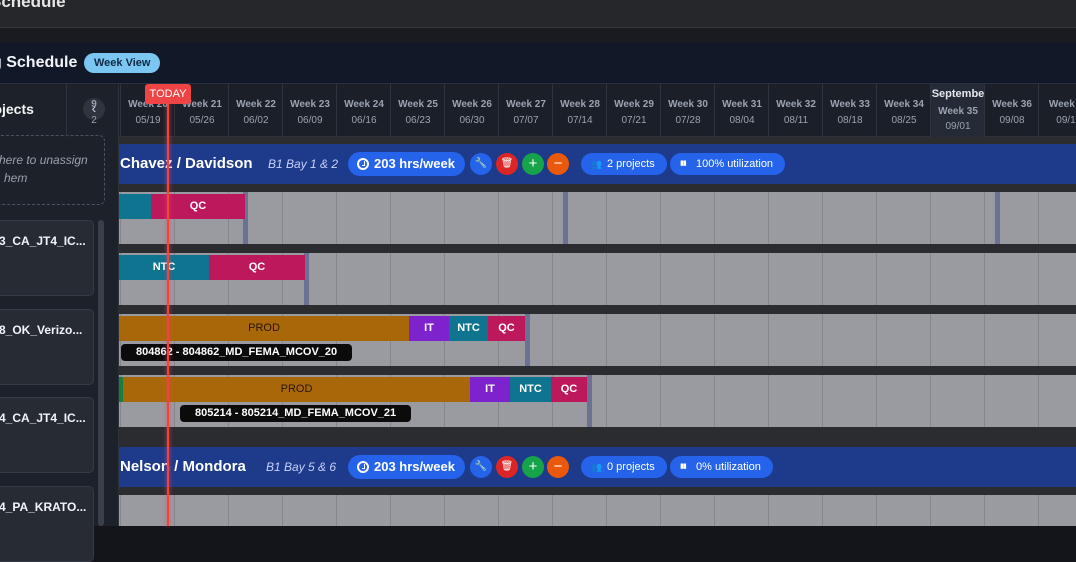 The height and width of the screenshot is (562, 1076). I want to click on bay-row: QC, so click(597, 218).